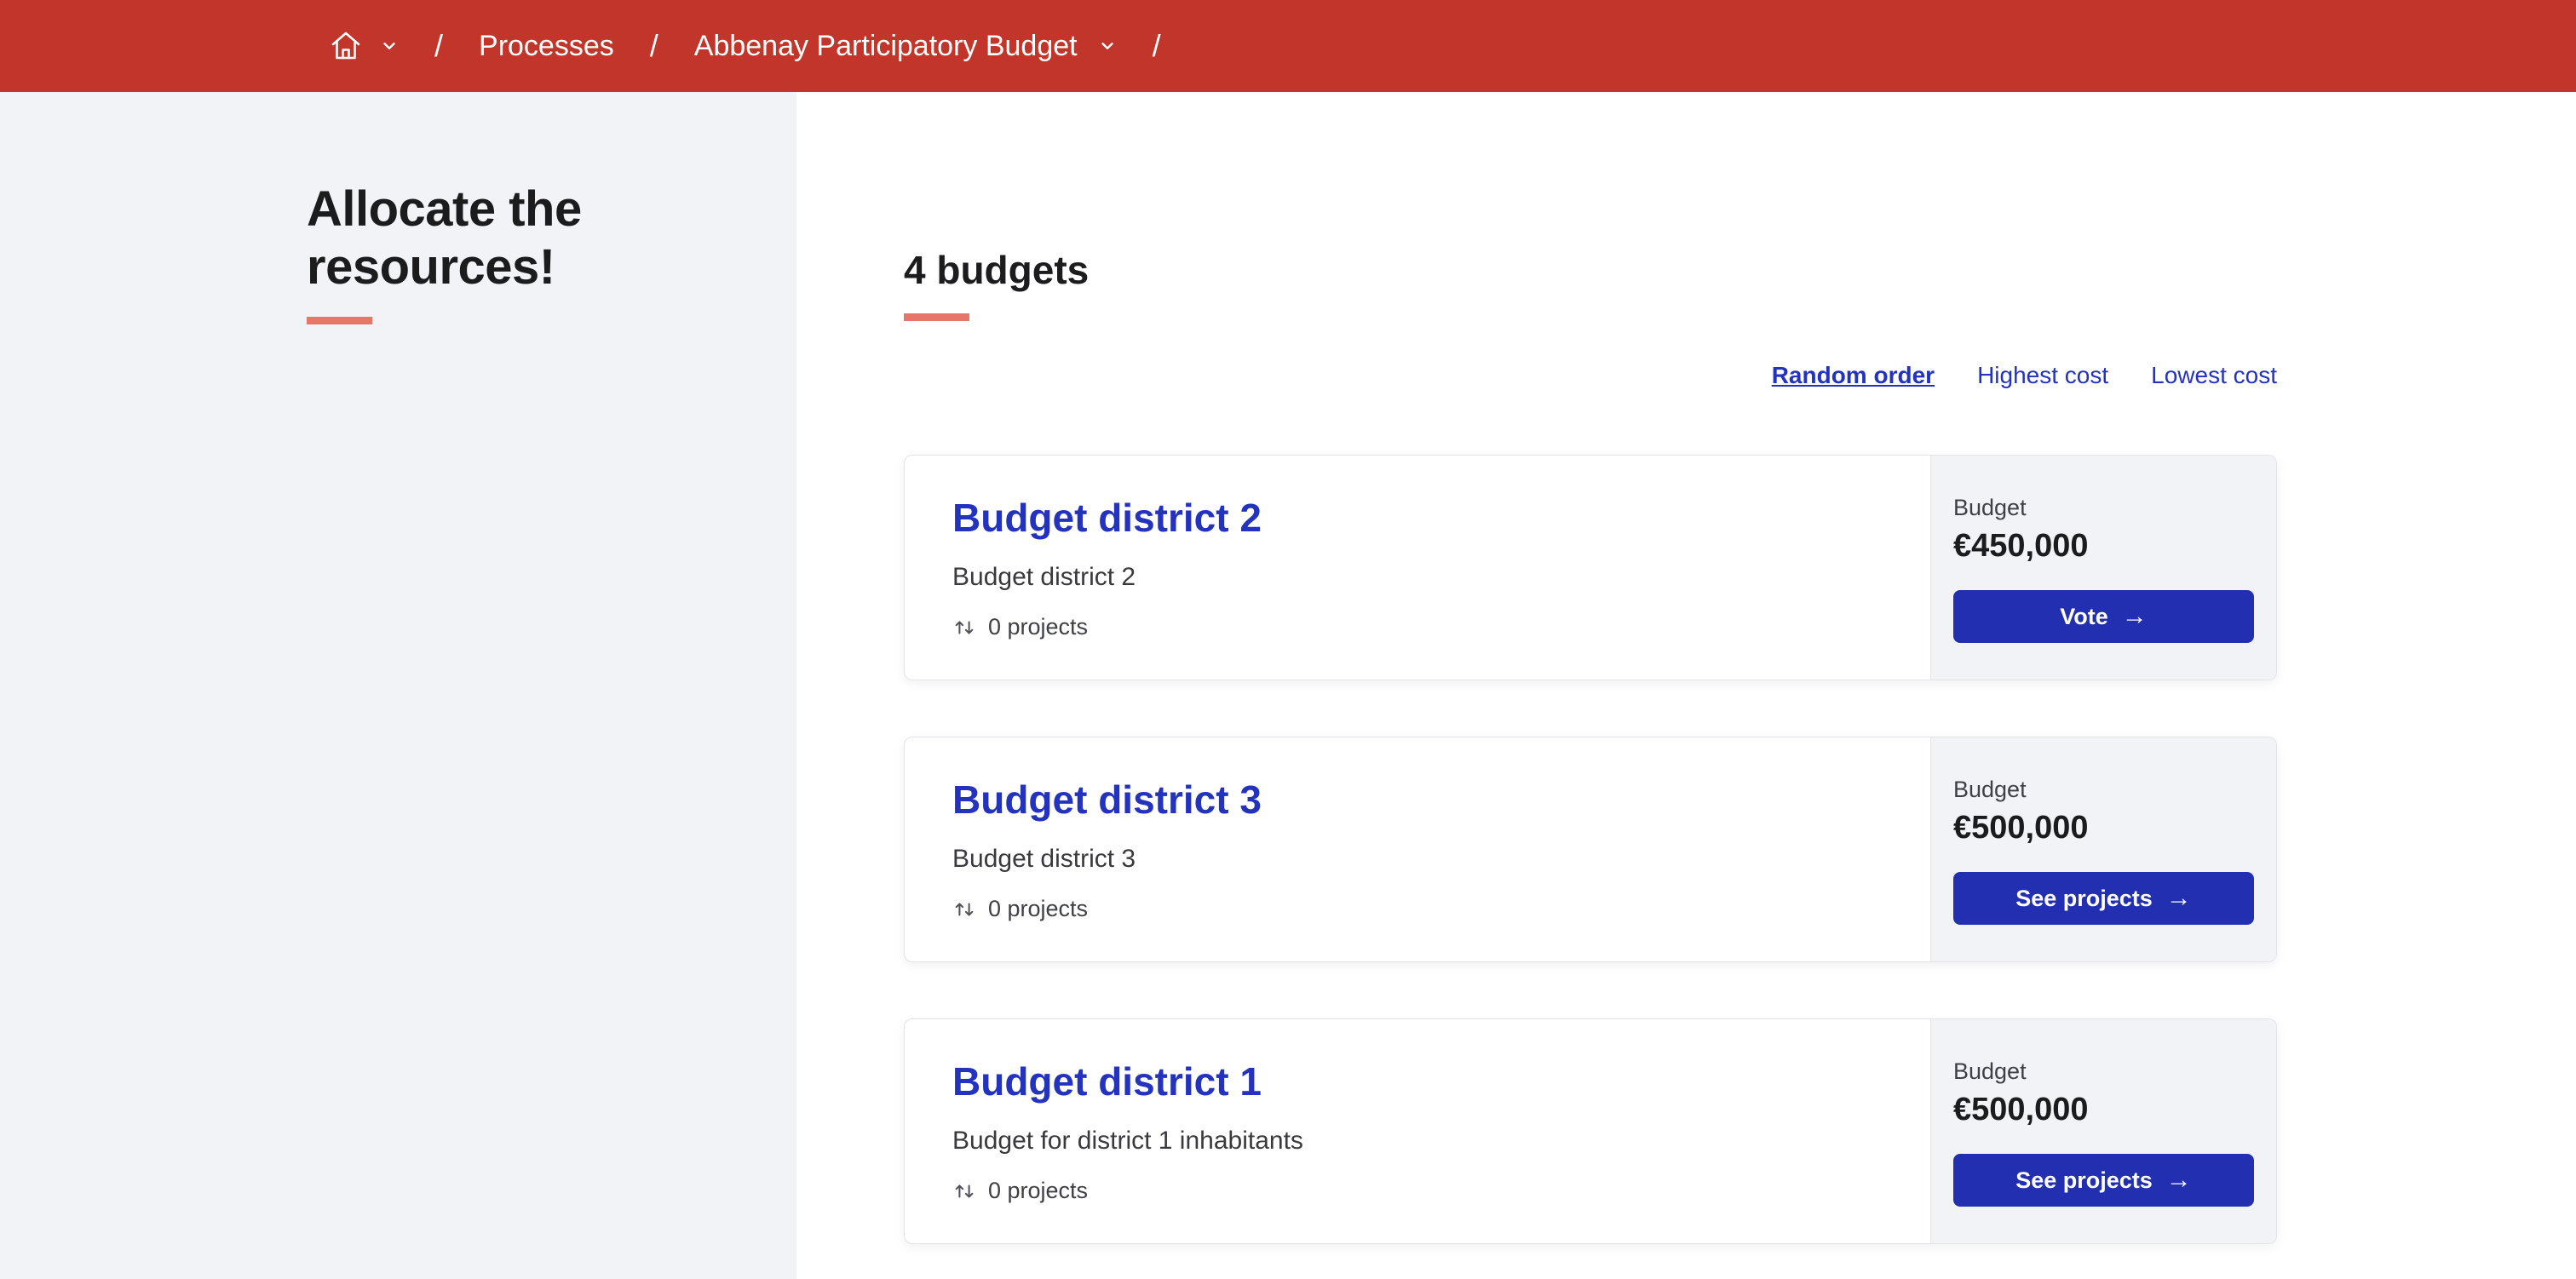 This screenshot has height=1279, width=2576. Describe the element at coordinates (1107, 1081) in the screenshot. I see `budget-title-link: Budget district 1` at that location.